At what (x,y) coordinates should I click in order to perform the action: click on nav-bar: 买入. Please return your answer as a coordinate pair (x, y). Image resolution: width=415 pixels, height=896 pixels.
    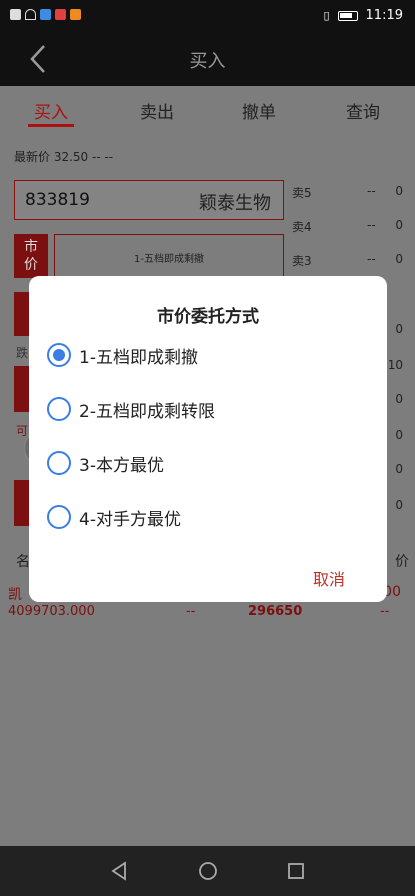
    Looking at the image, I should click on (207, 59).